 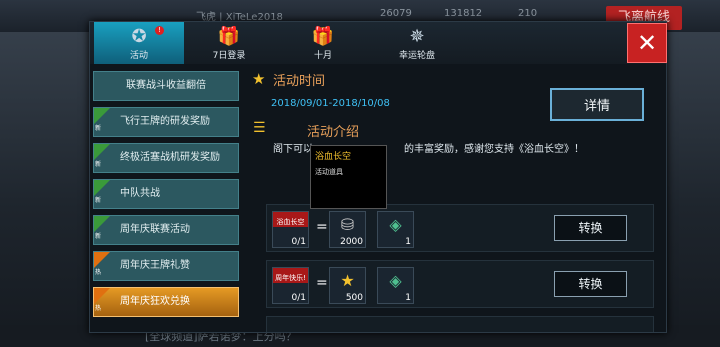 What do you see at coordinates (460, 284) in the screenshot?
I see `exchange-row: 周年快乐! 0/1 = ★ 500 ◈ 1 转换` at bounding box center [460, 284].